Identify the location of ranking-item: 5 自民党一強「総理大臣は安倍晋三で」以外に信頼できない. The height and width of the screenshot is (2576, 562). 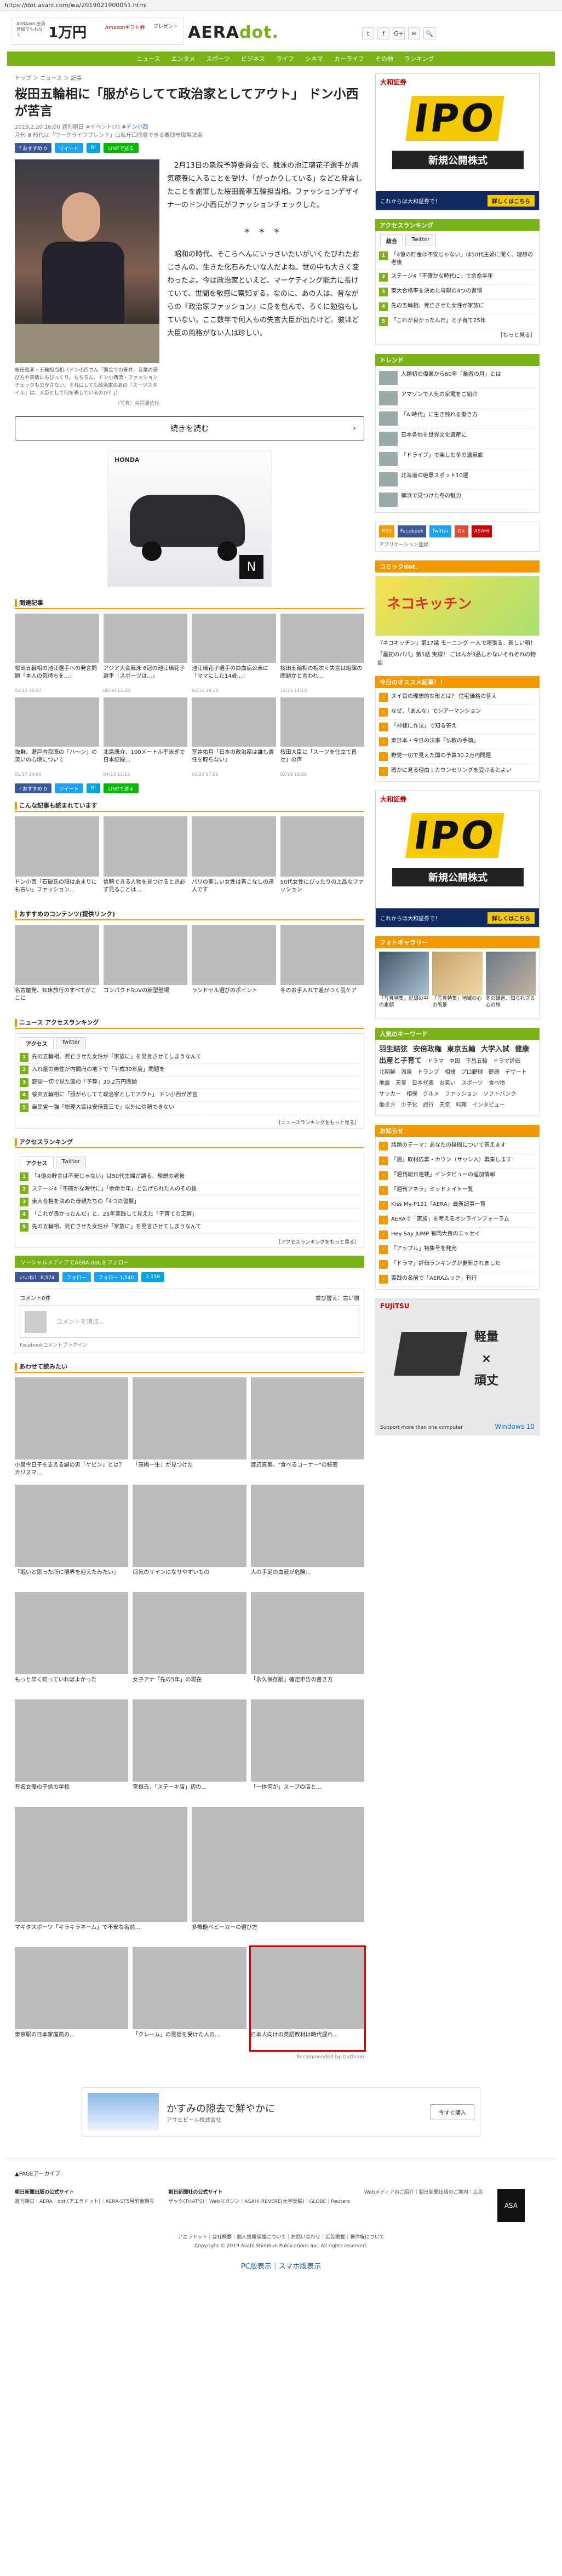
(190, 1108).